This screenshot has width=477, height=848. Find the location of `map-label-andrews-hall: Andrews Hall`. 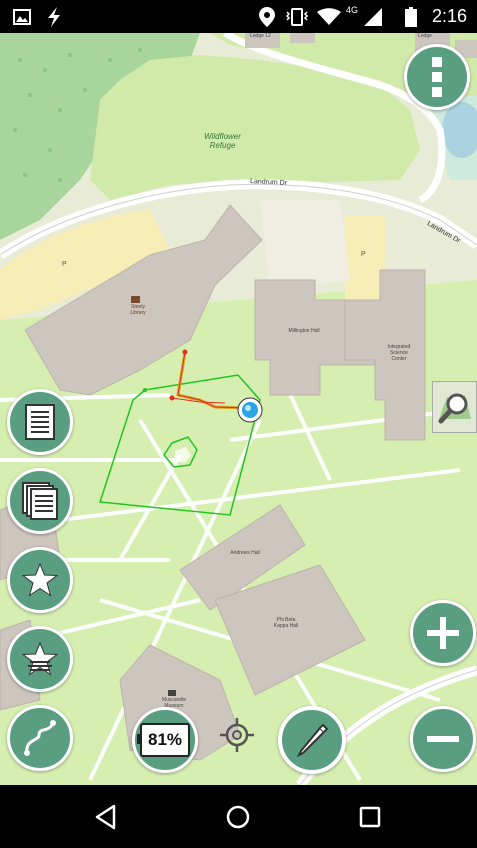

map-label-andrews-hall: Andrews Hall is located at coordinates (245, 553).